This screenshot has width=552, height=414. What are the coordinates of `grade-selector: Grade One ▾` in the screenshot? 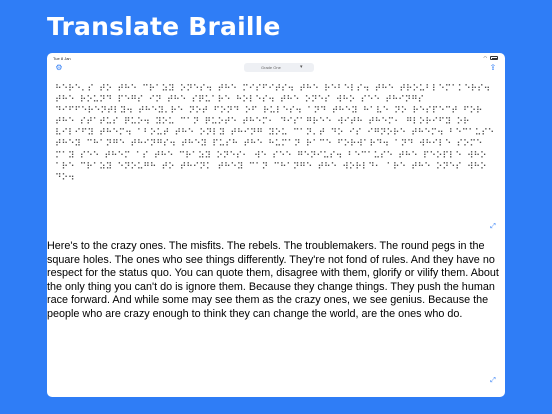 It's located at (279, 67).